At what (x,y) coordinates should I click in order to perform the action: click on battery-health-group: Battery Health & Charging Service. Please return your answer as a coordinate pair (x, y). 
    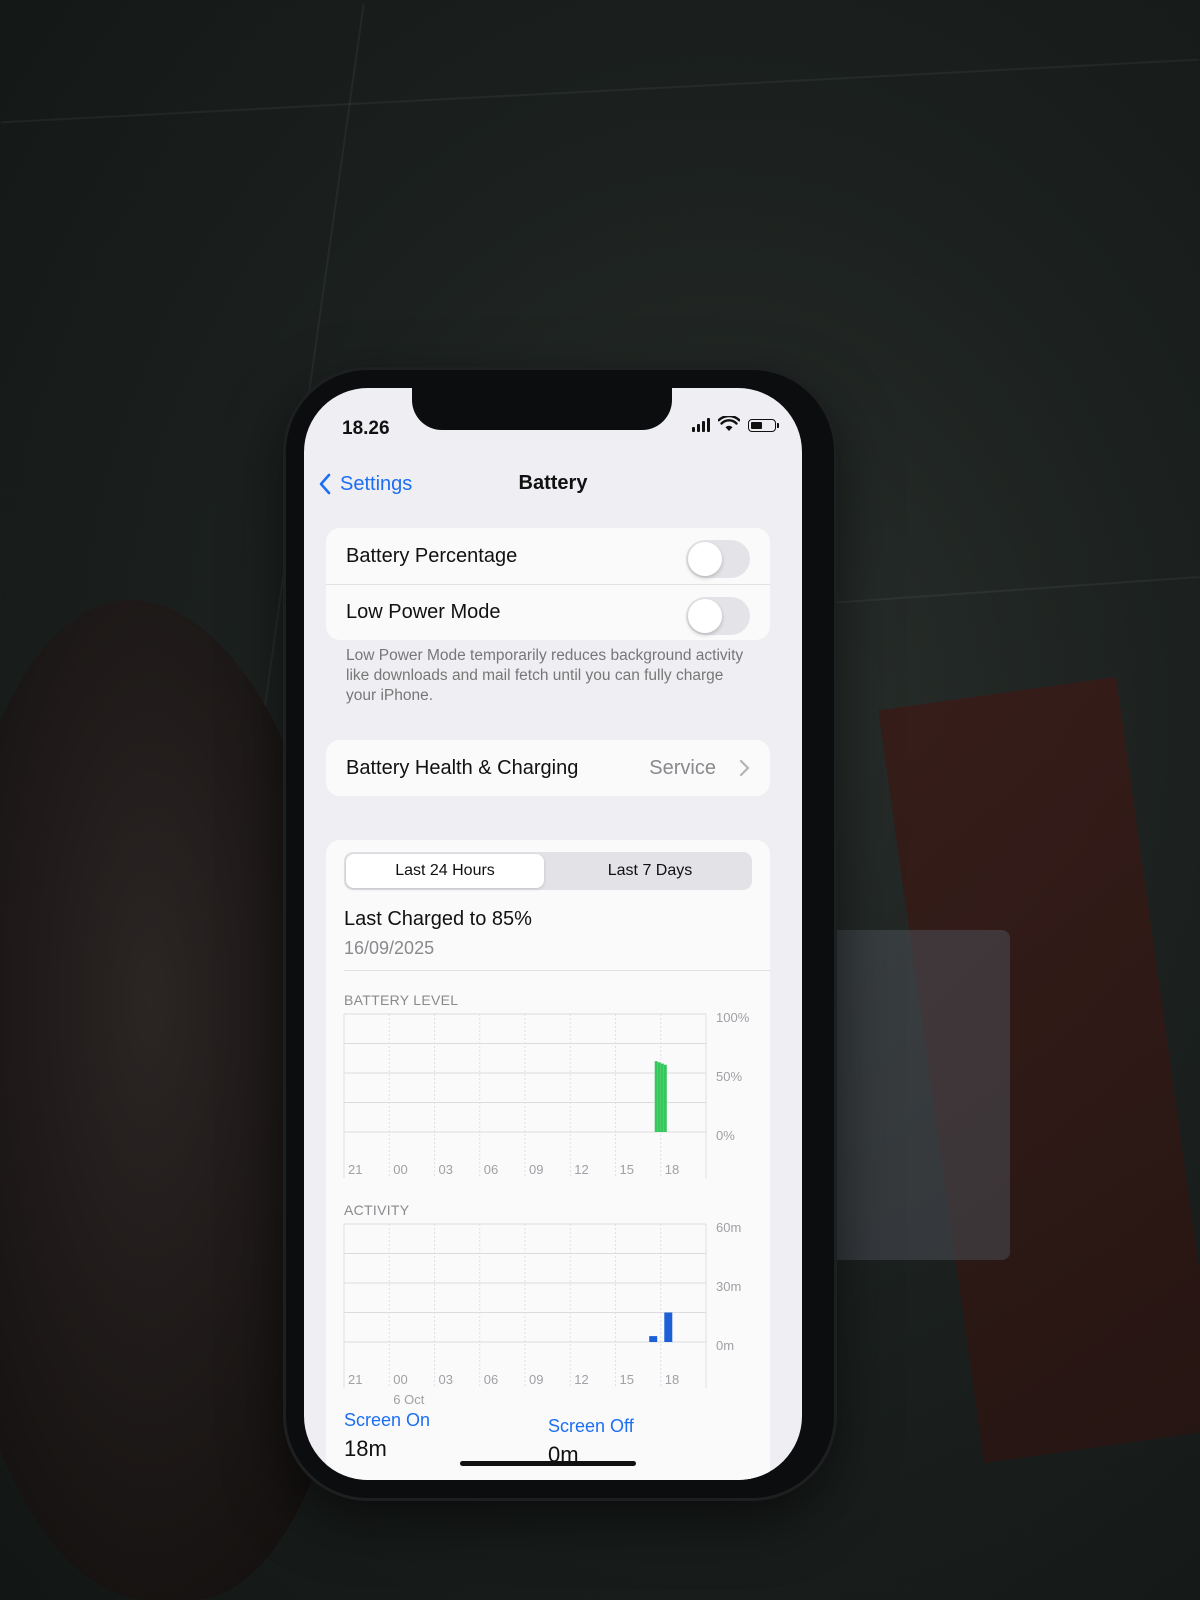
    Looking at the image, I should click on (548, 768).